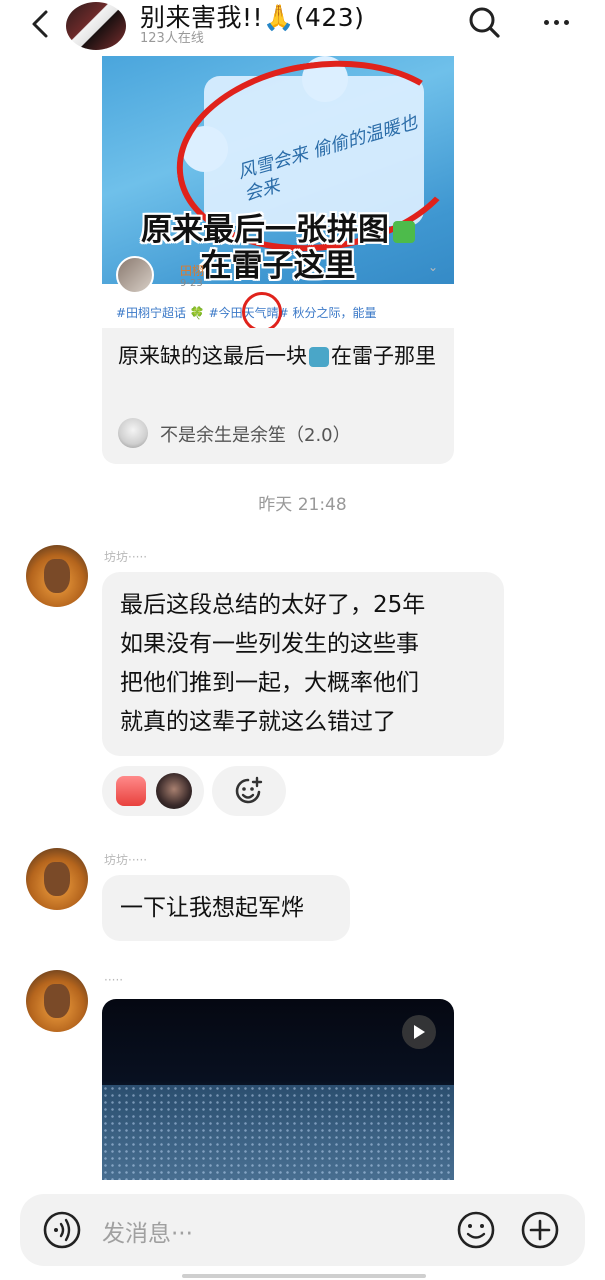 The height and width of the screenshot is (1280, 605). What do you see at coordinates (258, 722) in the screenshot?
I see `message-line: 就真的这辈子就这么错过了` at bounding box center [258, 722].